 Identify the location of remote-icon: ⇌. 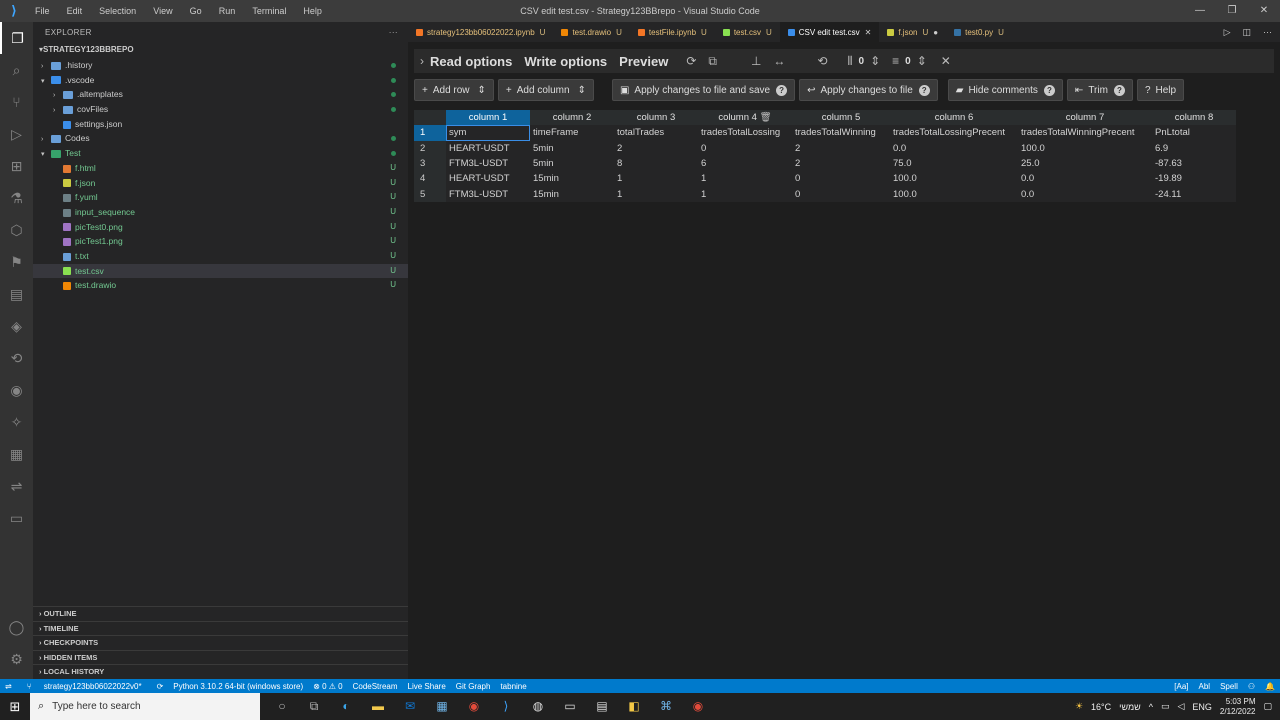
(16, 486).